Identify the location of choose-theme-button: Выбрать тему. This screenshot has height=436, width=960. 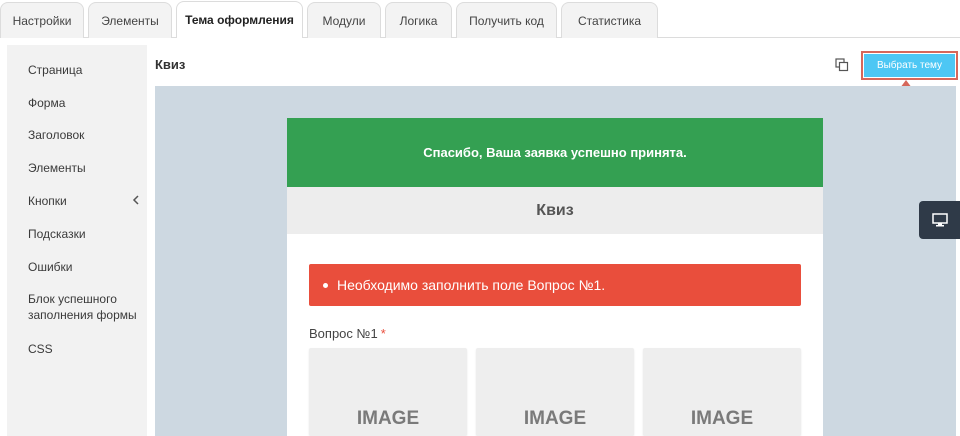
(909, 65).